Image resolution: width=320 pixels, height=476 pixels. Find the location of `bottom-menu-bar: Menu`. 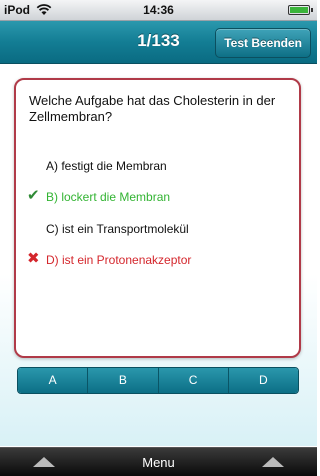

bottom-menu-bar: Menu is located at coordinates (158, 461).